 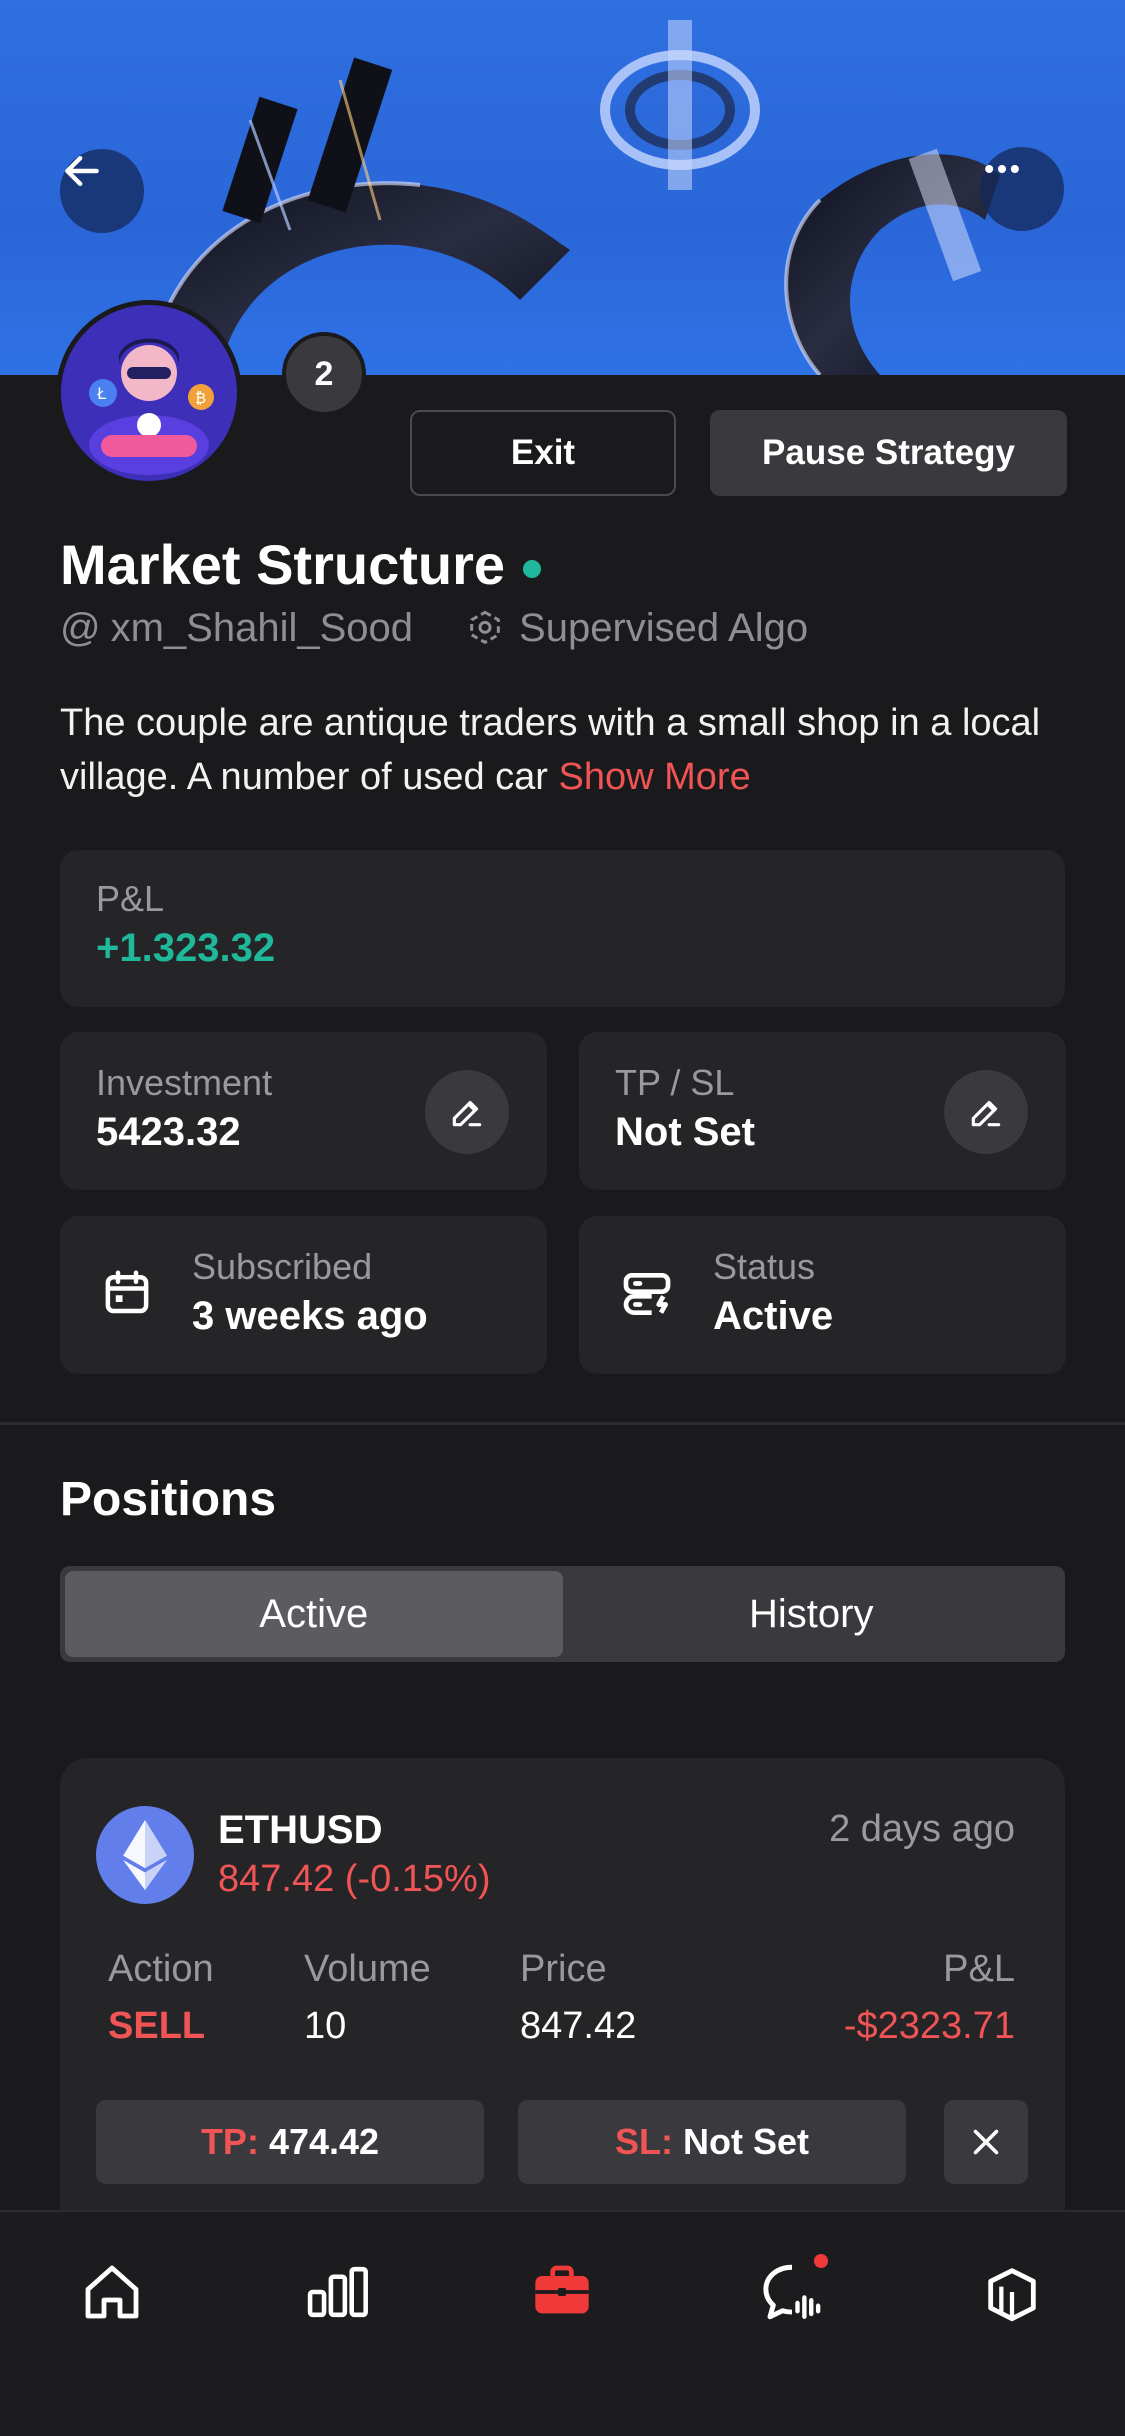 I want to click on strategy-type: Supervised Algo, so click(x=664, y=628).